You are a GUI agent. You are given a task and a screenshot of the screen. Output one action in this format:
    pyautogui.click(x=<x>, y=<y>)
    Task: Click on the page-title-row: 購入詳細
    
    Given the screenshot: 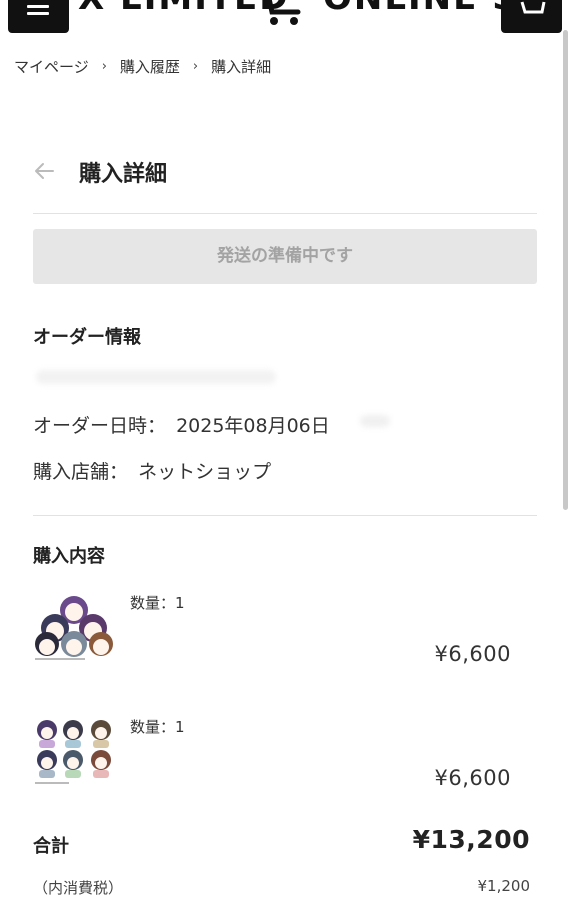 What is the action you would take?
    pyautogui.click(x=285, y=183)
    